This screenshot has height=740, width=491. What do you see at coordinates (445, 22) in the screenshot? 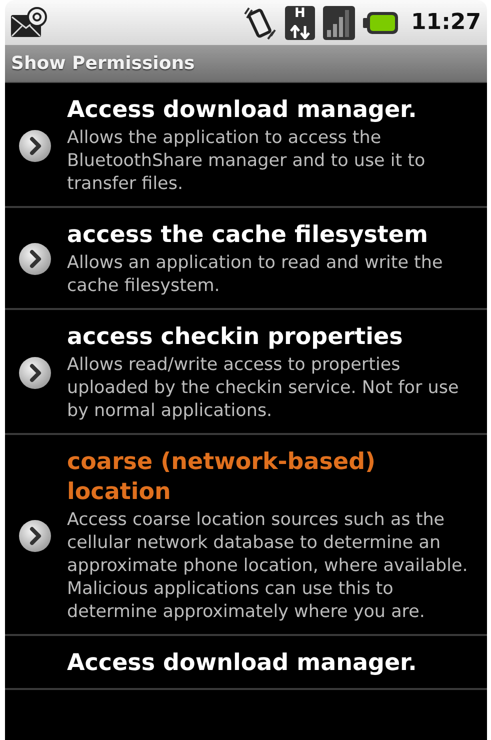
I see `clock-time: 11:27` at bounding box center [445, 22].